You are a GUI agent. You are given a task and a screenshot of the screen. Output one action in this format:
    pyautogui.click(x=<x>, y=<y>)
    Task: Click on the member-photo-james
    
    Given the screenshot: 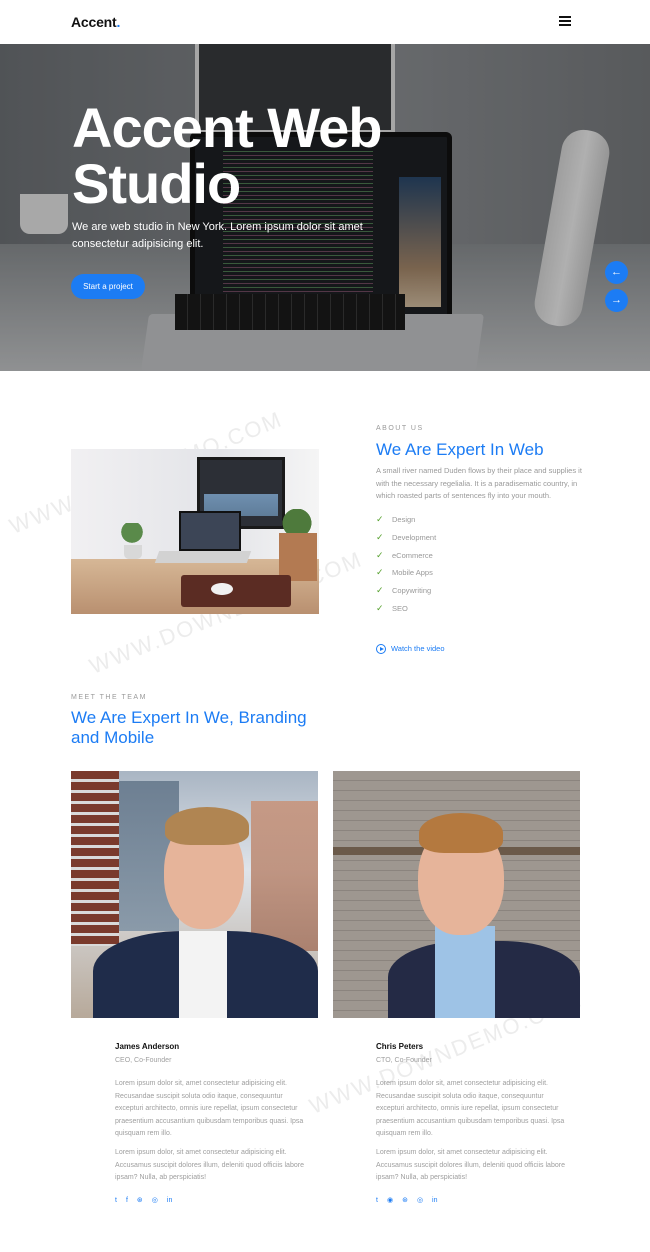 What is the action you would take?
    pyautogui.click(x=194, y=894)
    